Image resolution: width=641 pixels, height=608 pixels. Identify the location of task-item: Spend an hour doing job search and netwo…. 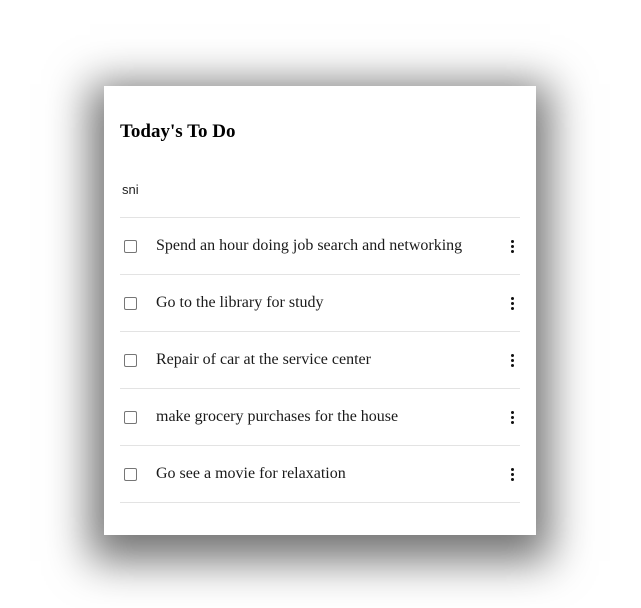
(320, 246).